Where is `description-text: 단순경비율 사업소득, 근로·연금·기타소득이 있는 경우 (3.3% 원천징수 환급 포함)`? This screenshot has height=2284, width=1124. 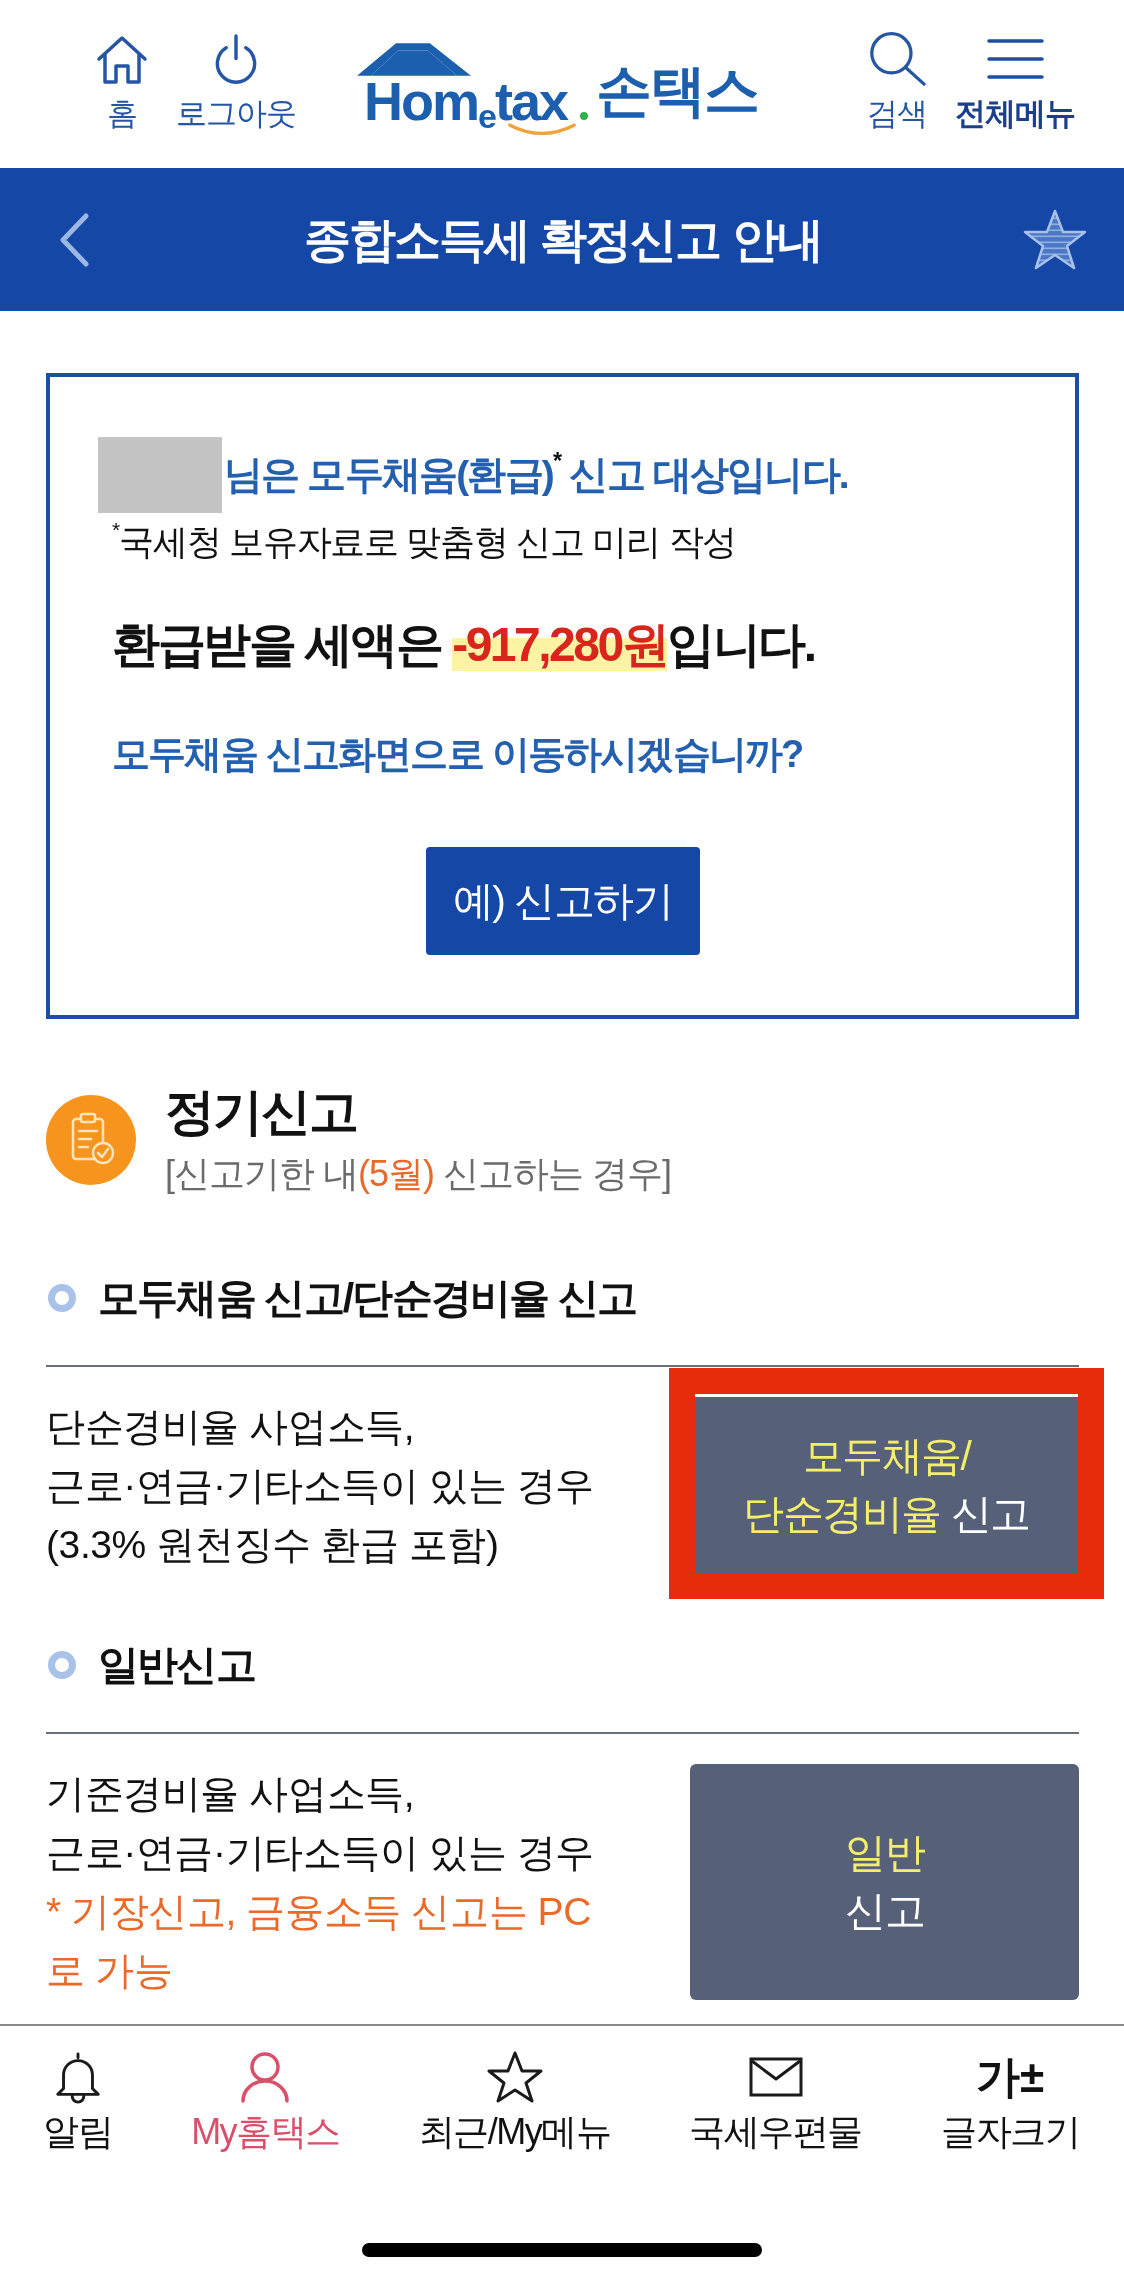
description-text: 단순경비율 사업소득, 근로·연금·기타소득이 있는 경우 (3.3% 원천징수 환급 포함) is located at coordinates (320, 1486).